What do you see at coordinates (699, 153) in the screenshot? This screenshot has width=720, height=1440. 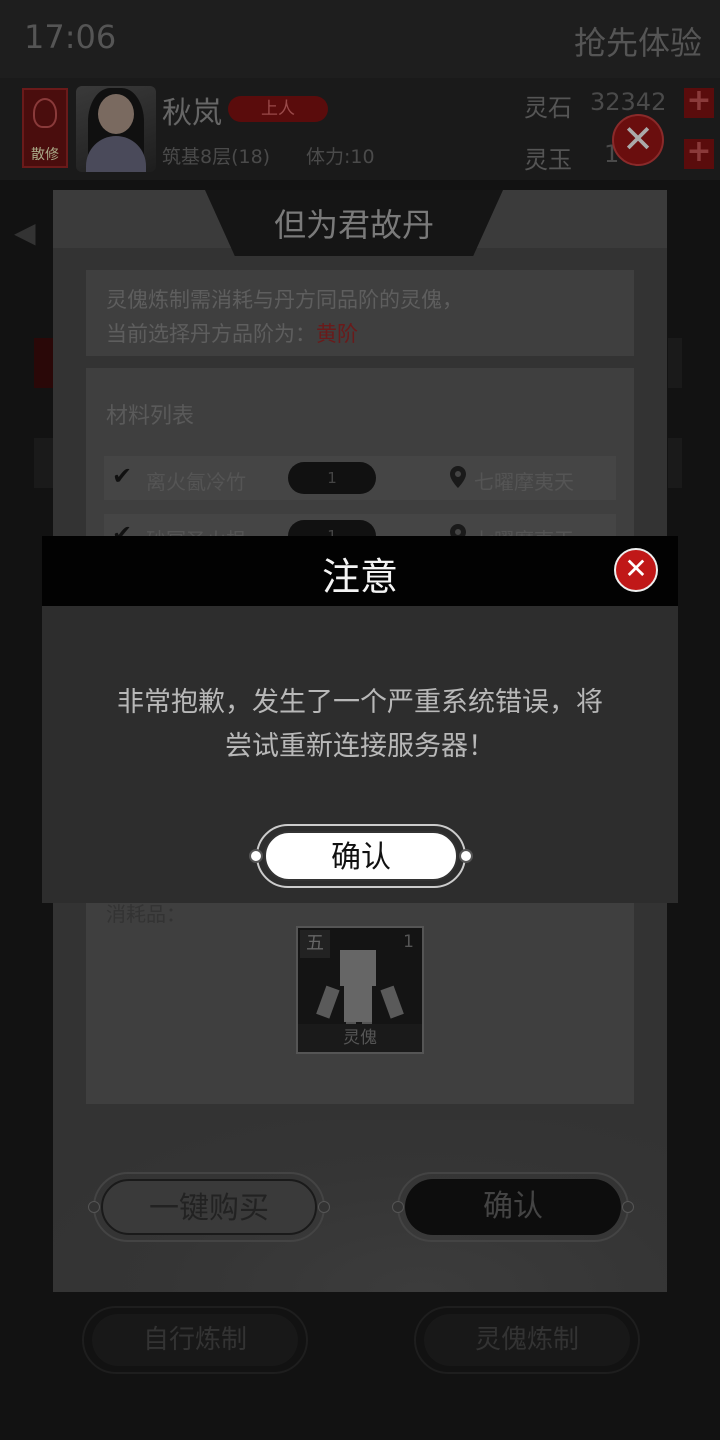 I see `add-jade-plus-icon: +` at bounding box center [699, 153].